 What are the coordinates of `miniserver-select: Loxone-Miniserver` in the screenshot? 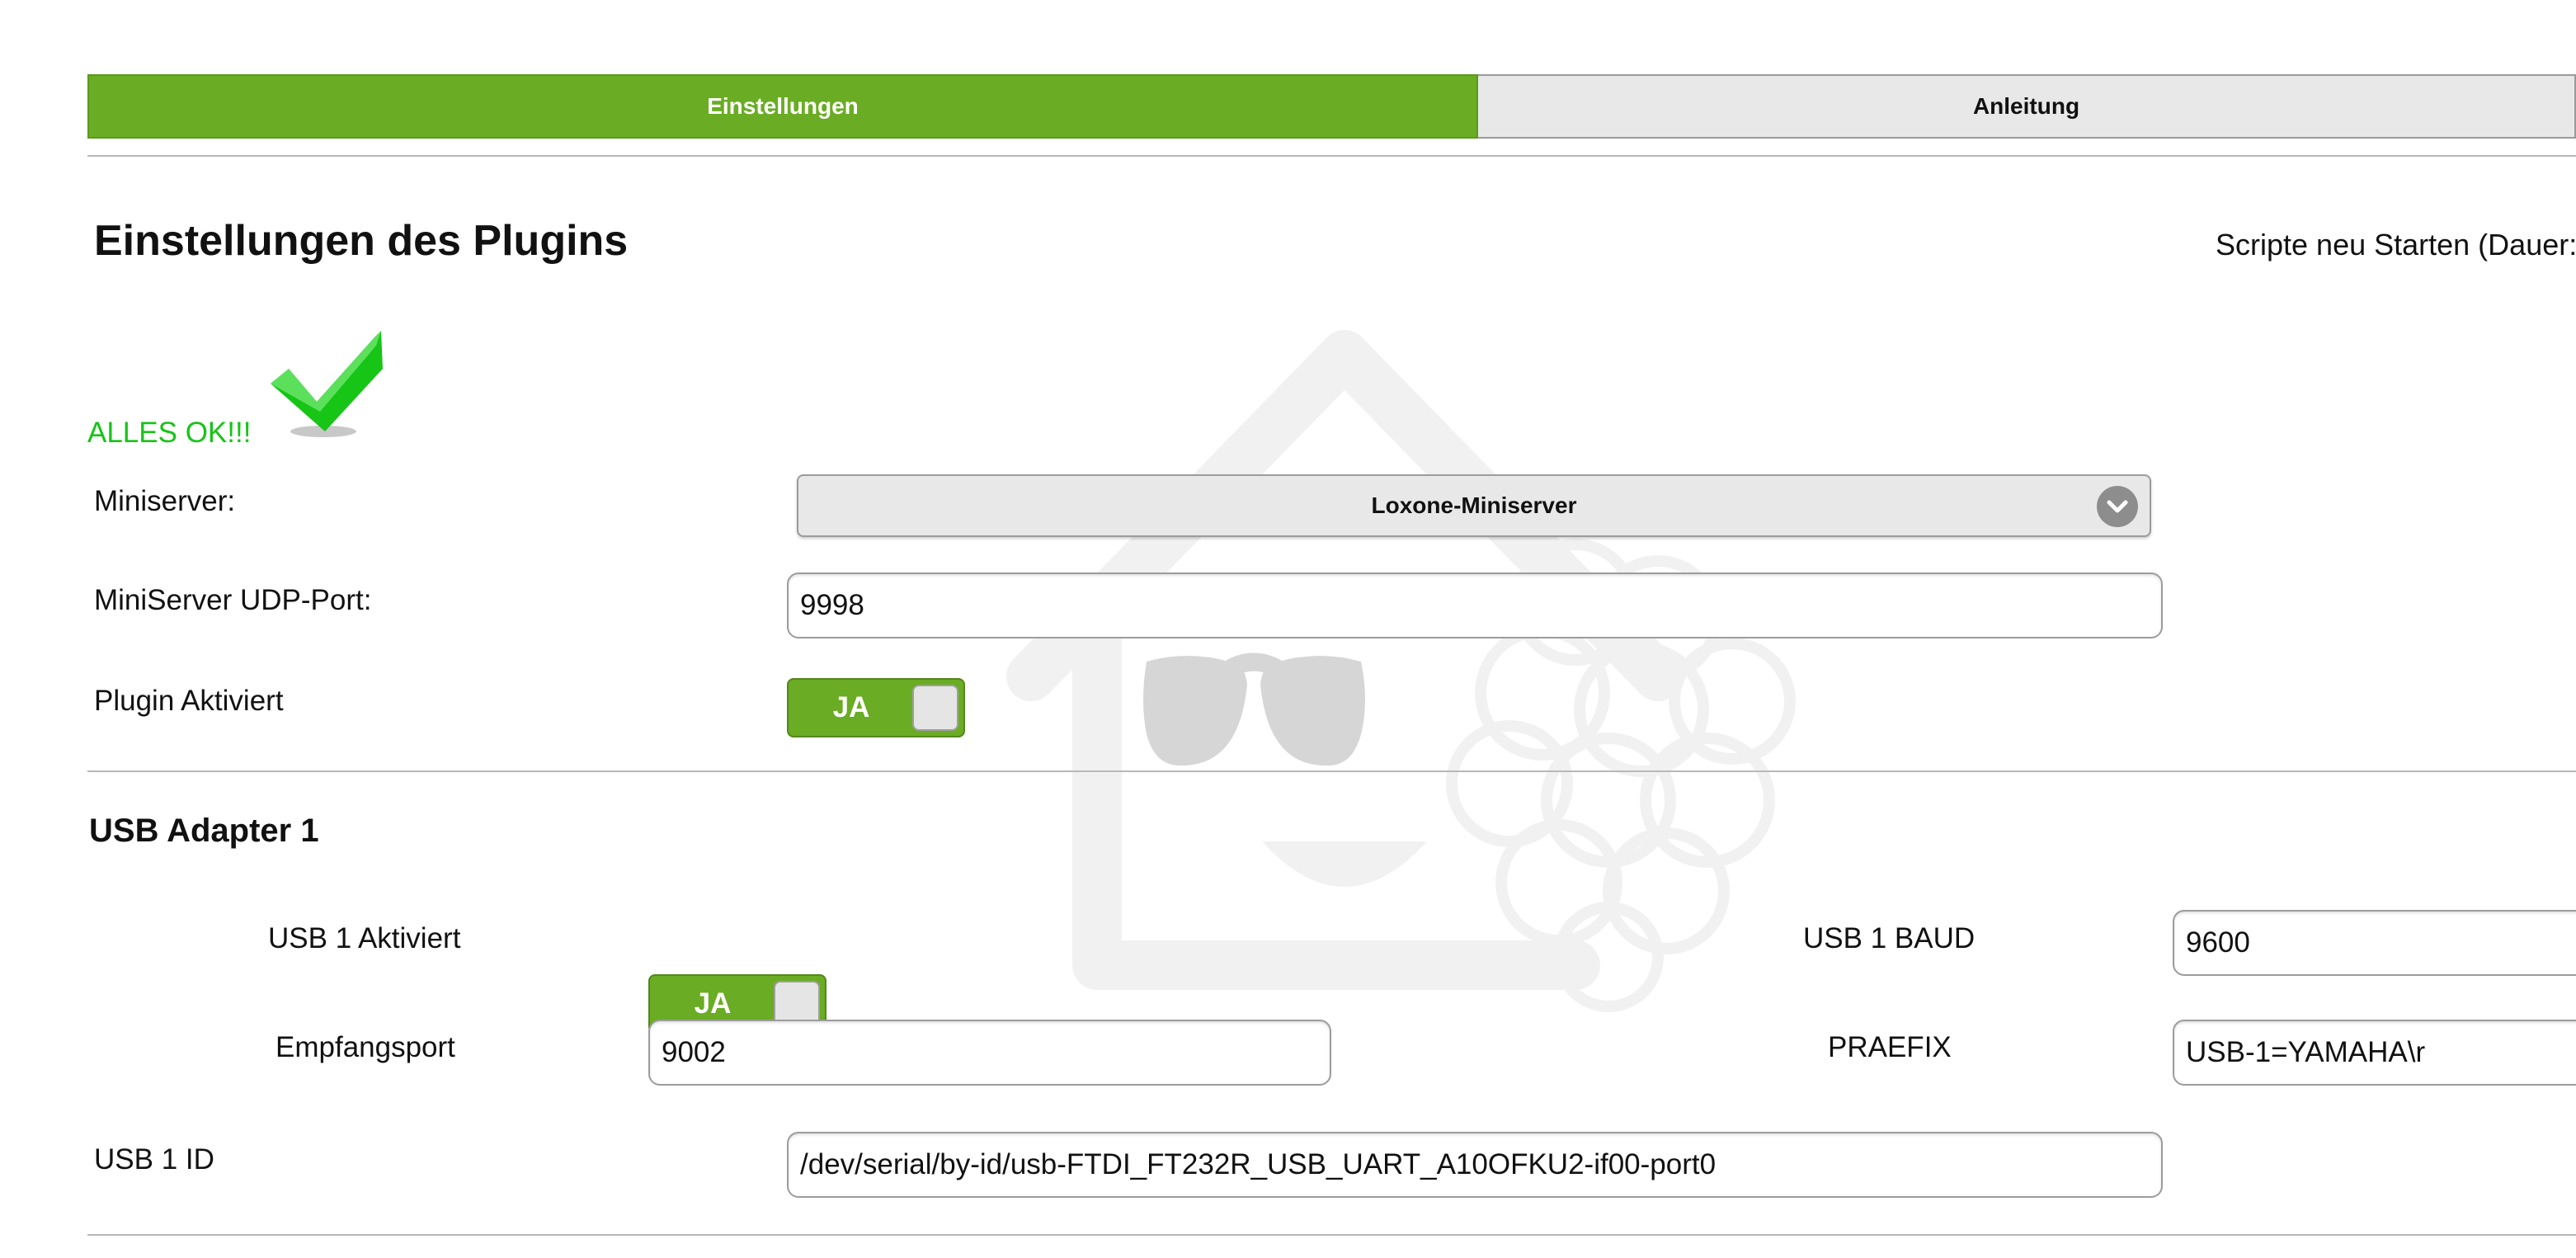 It's located at (1474, 505).